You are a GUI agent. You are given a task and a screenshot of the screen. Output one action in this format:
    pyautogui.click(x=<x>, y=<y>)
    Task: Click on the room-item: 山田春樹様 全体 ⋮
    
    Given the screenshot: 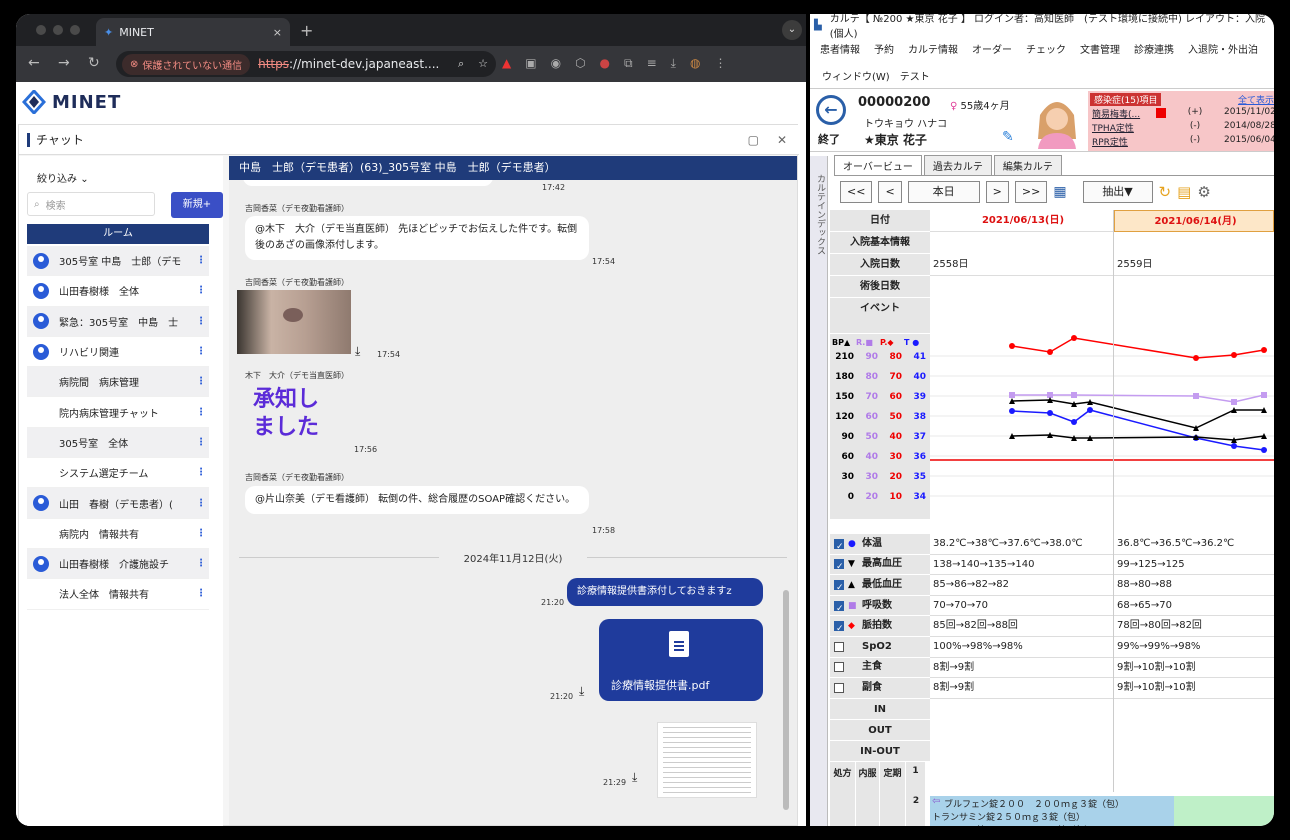 What is the action you would take?
    pyautogui.click(x=118, y=291)
    